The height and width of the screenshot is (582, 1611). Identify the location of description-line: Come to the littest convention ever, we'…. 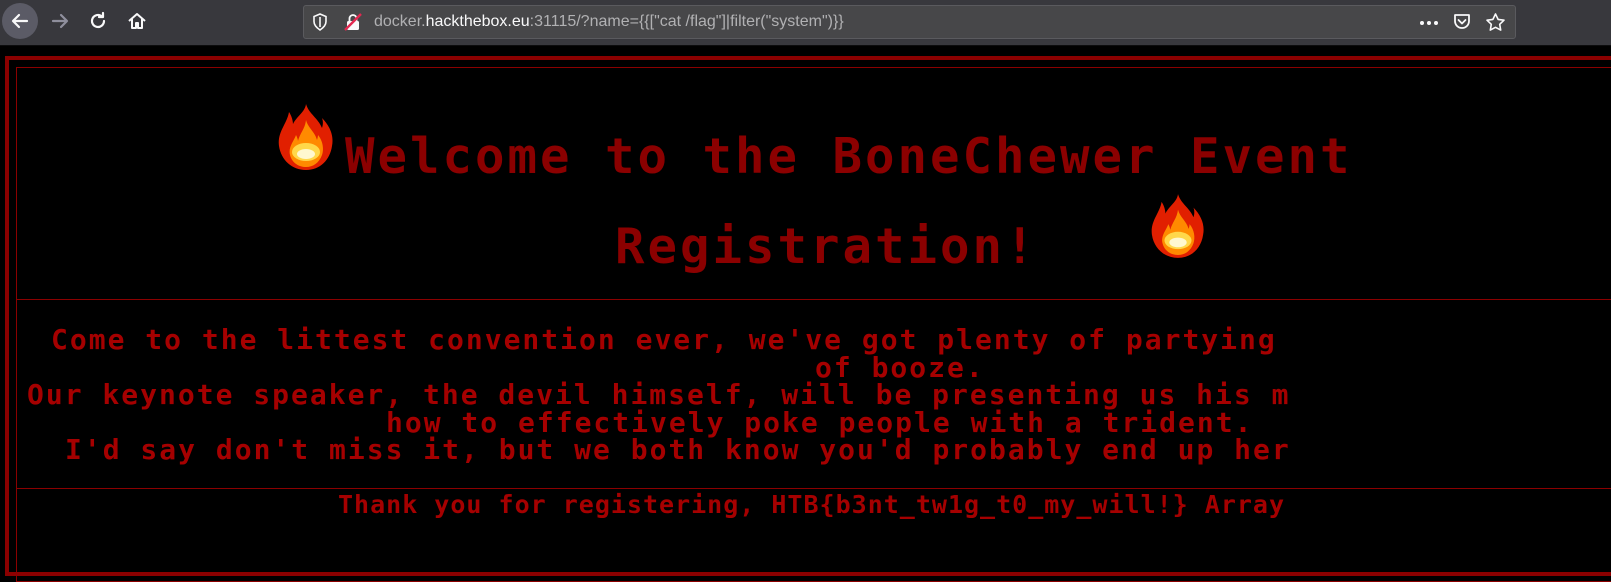
(664, 339).